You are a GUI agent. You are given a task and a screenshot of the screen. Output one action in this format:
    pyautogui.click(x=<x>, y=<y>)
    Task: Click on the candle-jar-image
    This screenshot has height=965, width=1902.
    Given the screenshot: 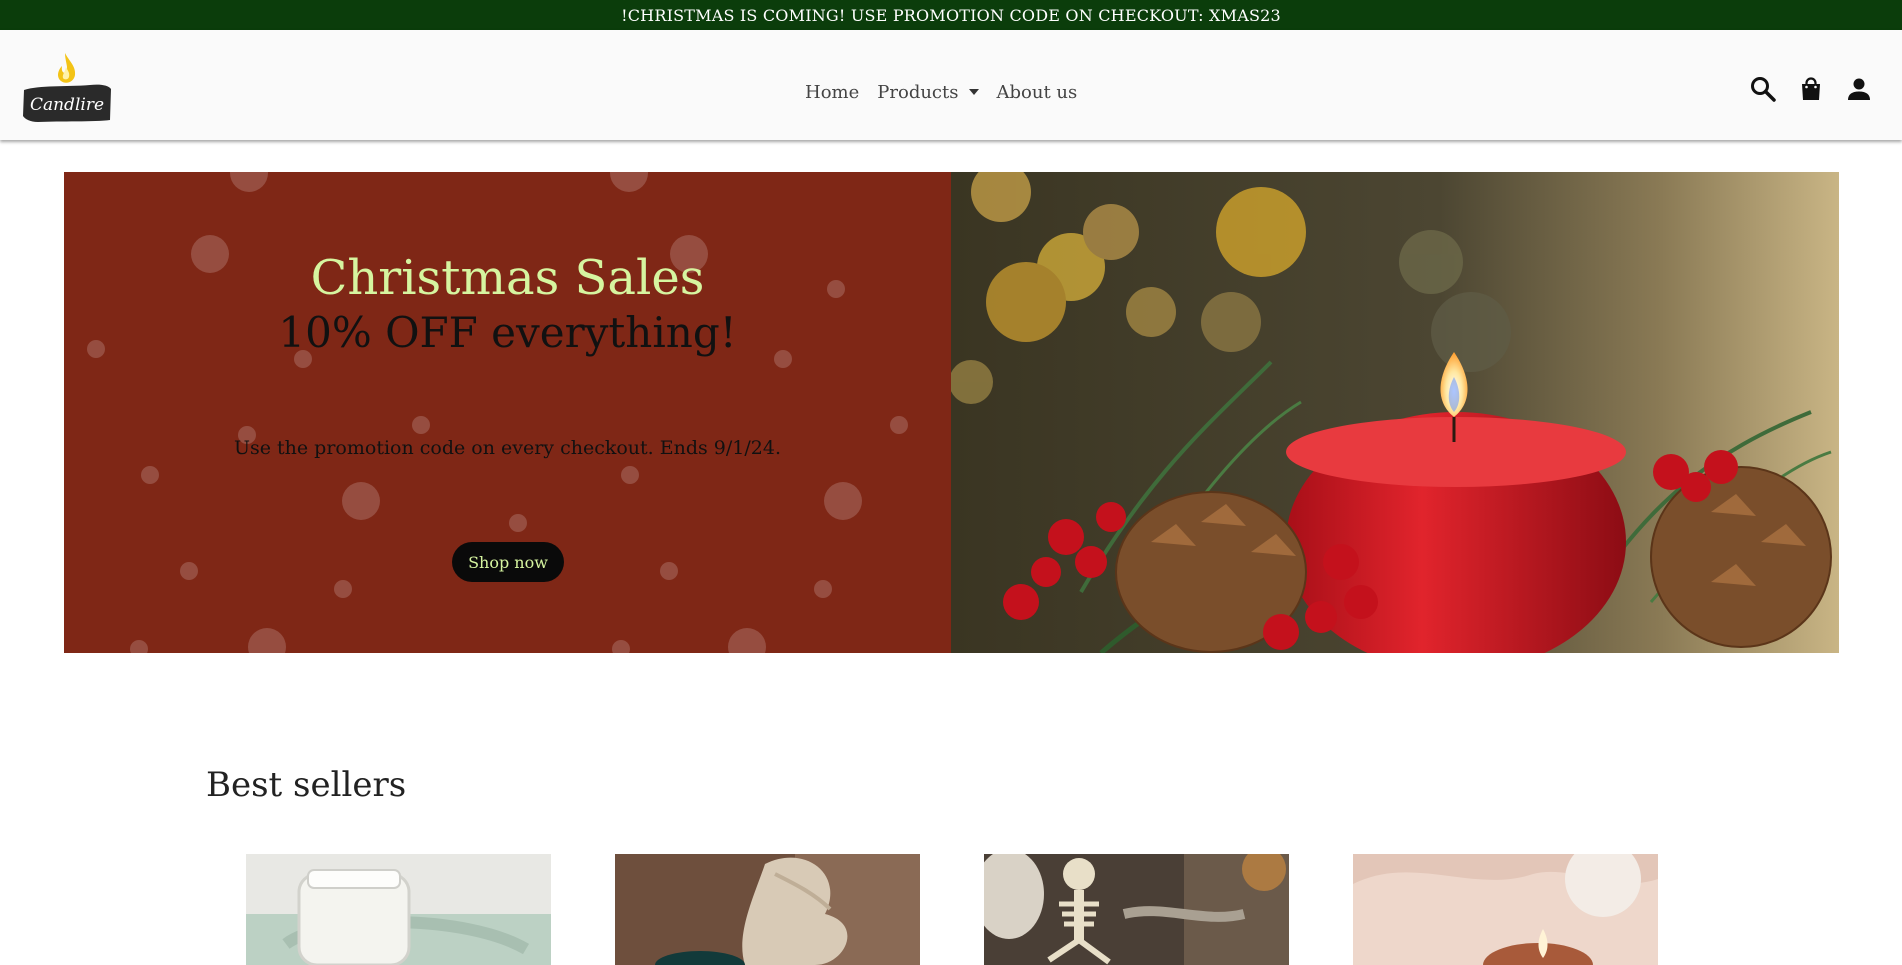 What is the action you would take?
    pyautogui.click(x=398, y=909)
    